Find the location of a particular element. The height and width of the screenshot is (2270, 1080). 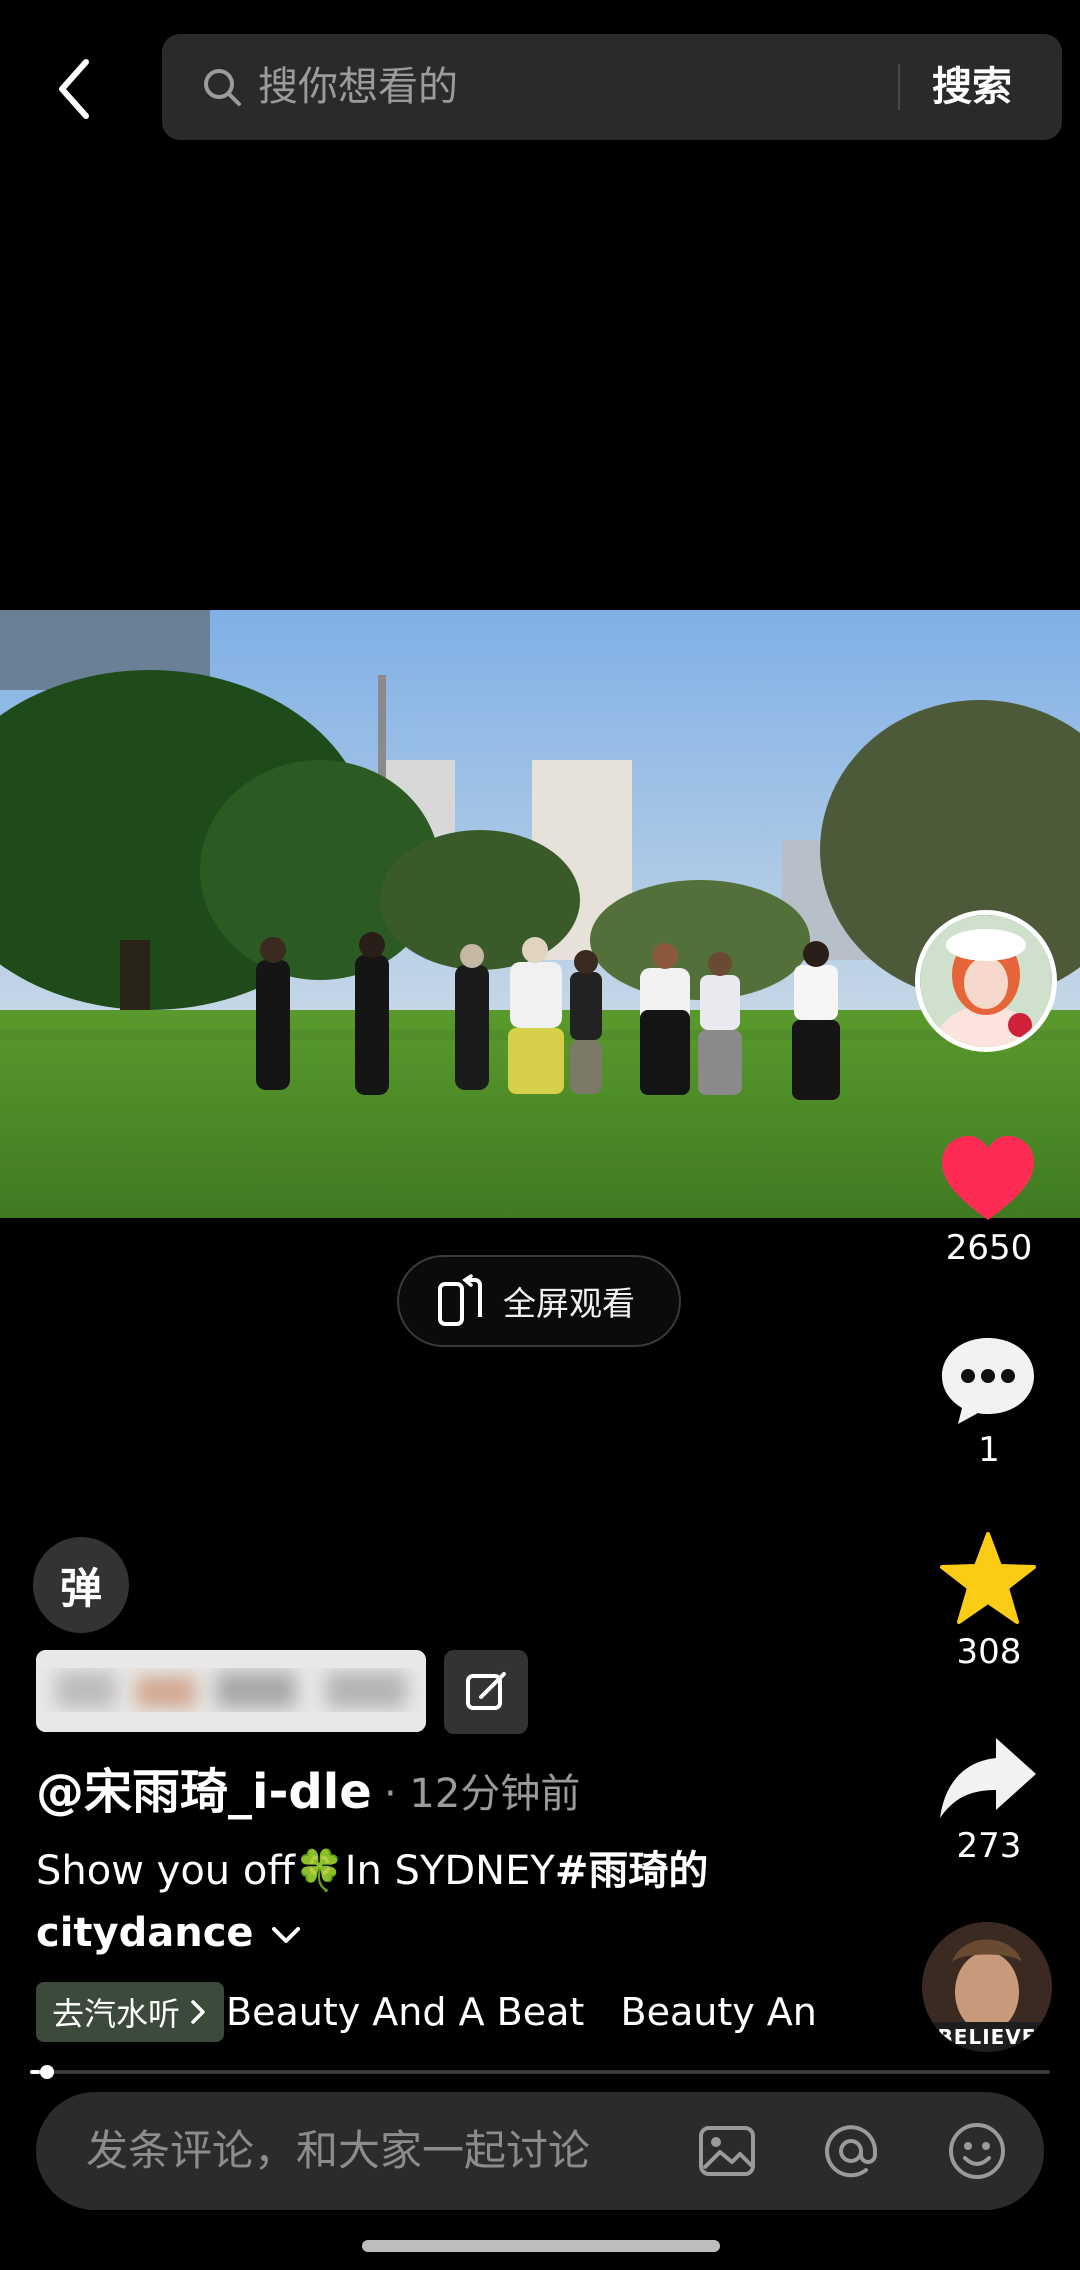

music-title: Beauty And A Beat Beauty An is located at coordinates (521, 2012).